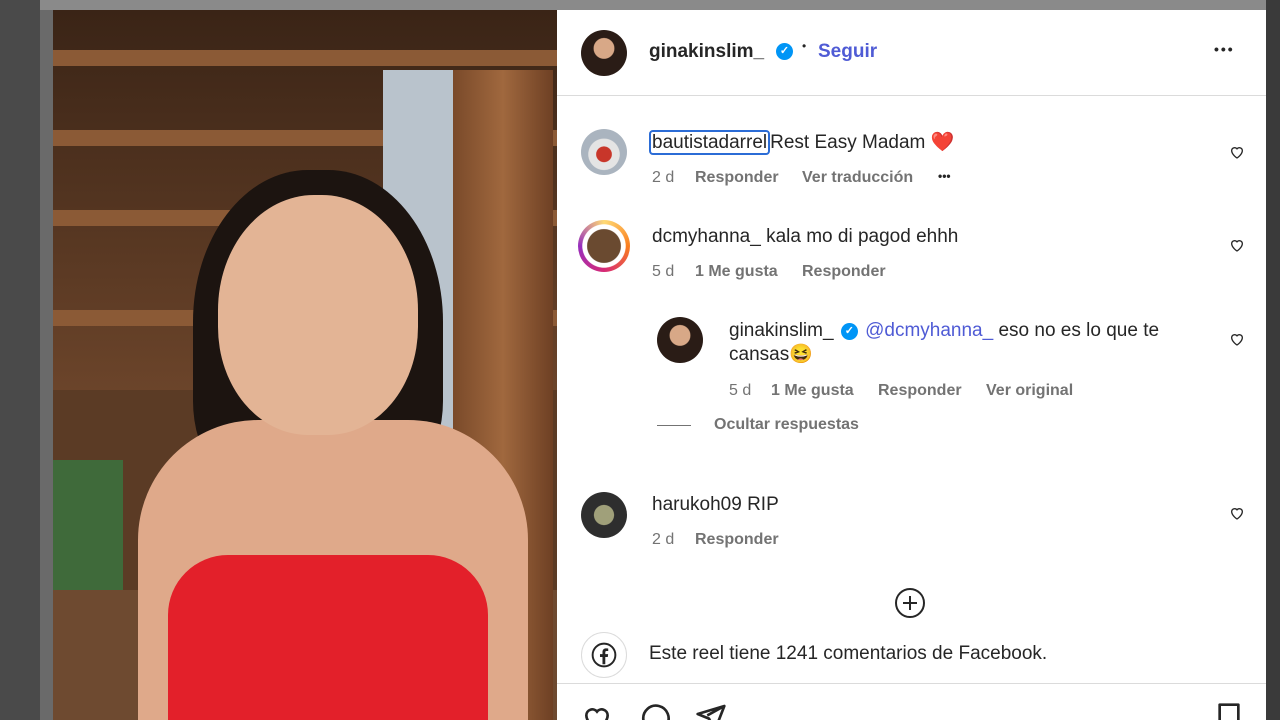 Image resolution: width=1280 pixels, height=720 pixels. I want to click on comment-line: harukoh09 RIP, so click(715, 505).